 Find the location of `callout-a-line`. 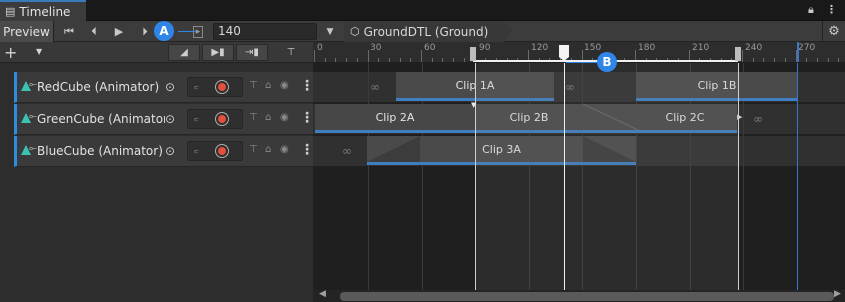

callout-a-line is located at coordinates (187, 31).